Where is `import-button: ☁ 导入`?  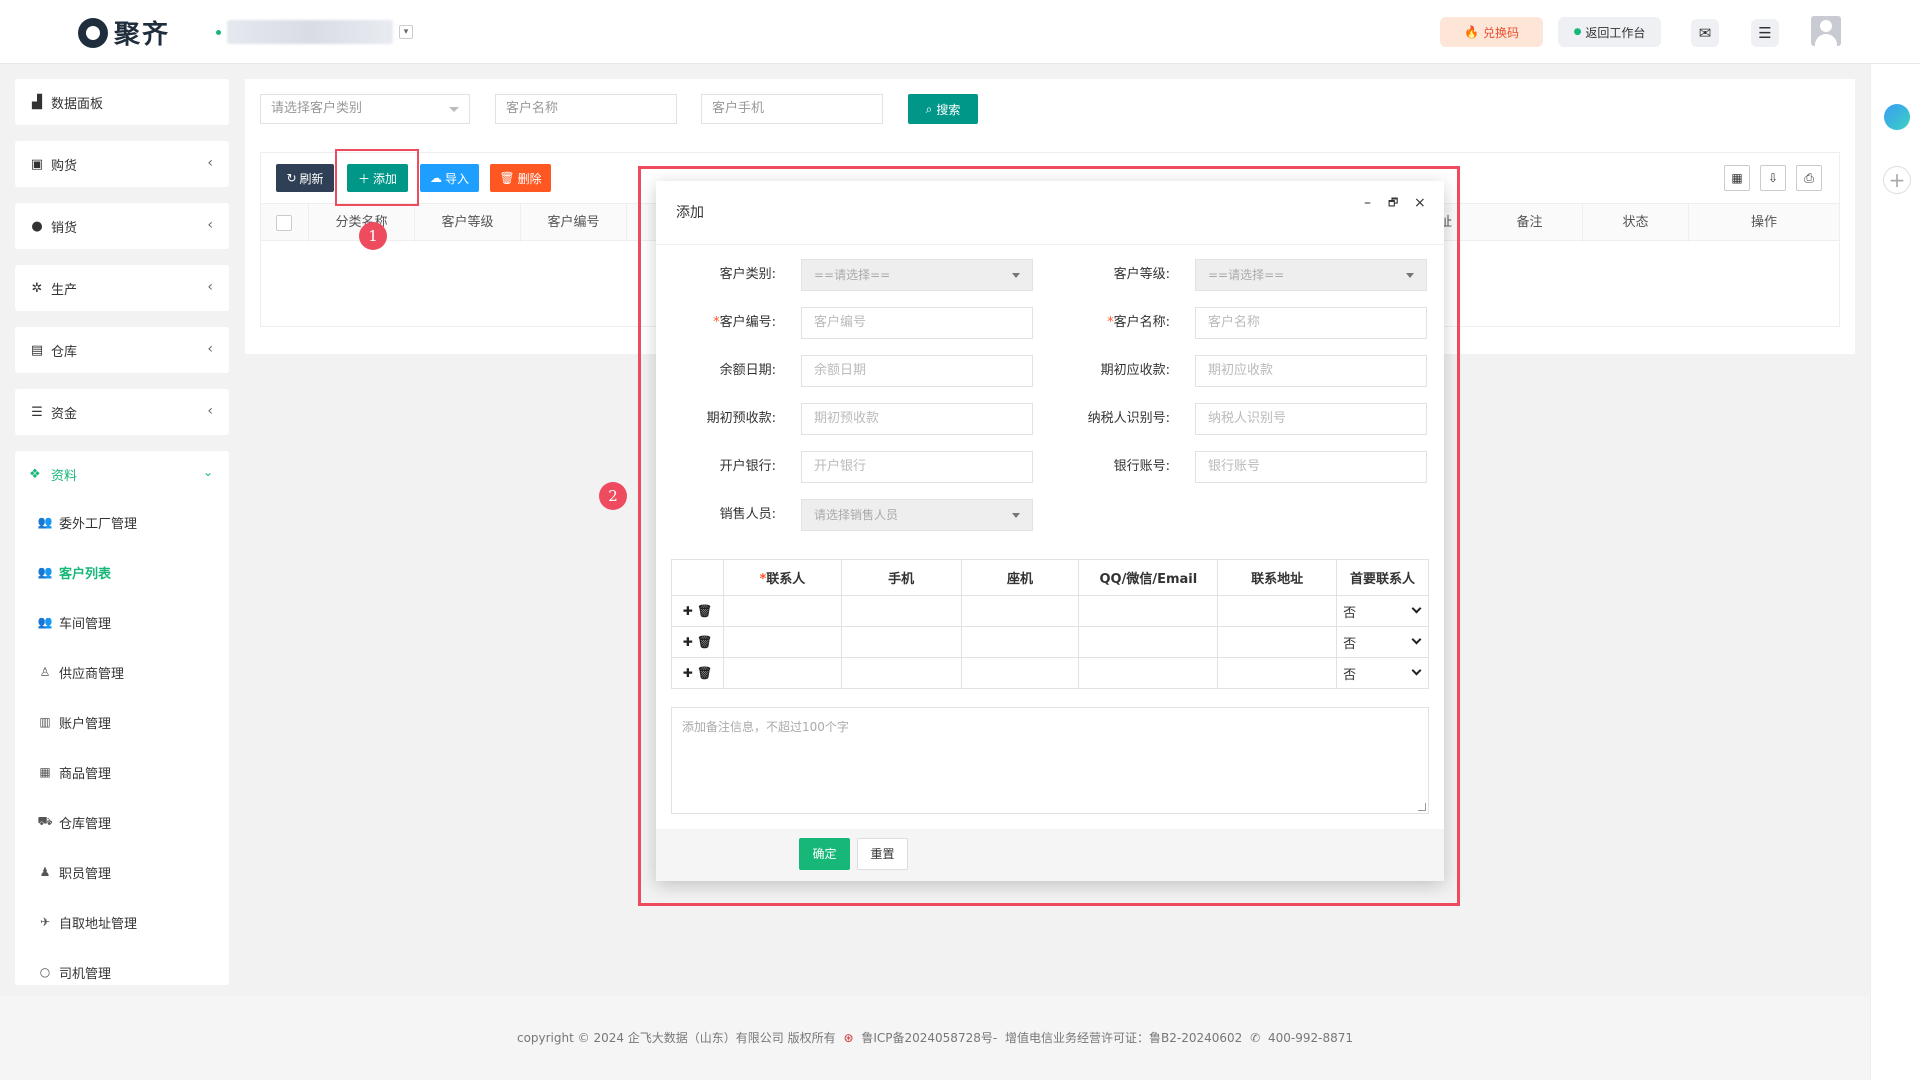 import-button: ☁ 导入 is located at coordinates (449, 178).